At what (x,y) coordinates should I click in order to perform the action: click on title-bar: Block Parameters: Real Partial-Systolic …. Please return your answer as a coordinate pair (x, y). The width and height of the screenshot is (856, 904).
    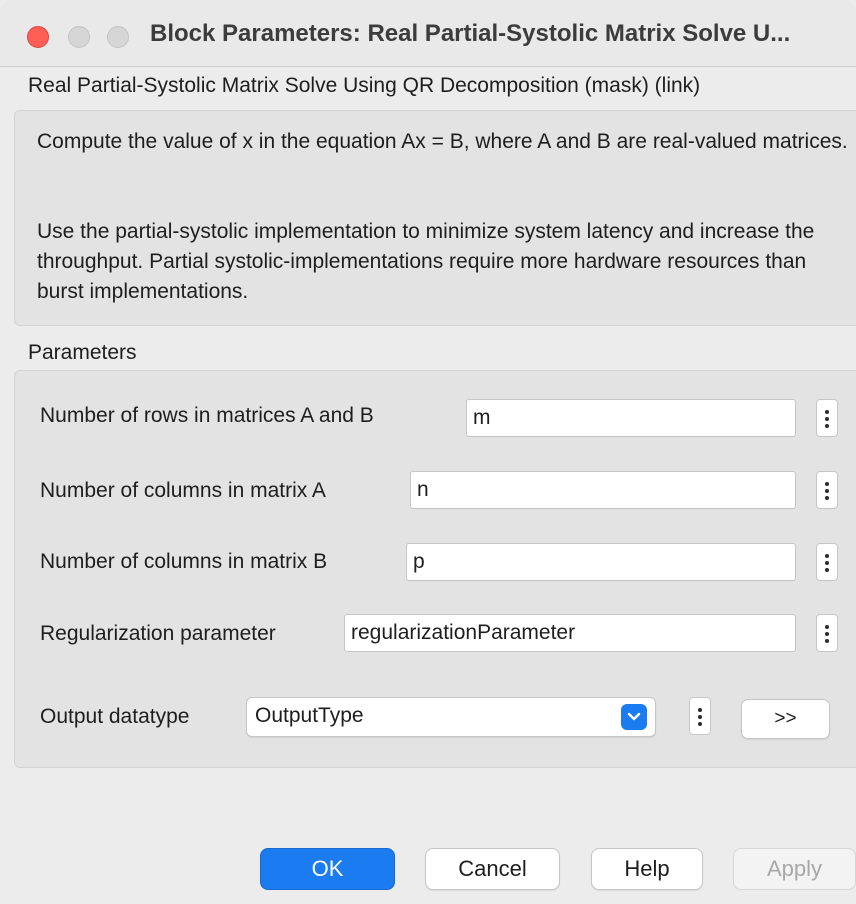
    Looking at the image, I should click on (428, 33).